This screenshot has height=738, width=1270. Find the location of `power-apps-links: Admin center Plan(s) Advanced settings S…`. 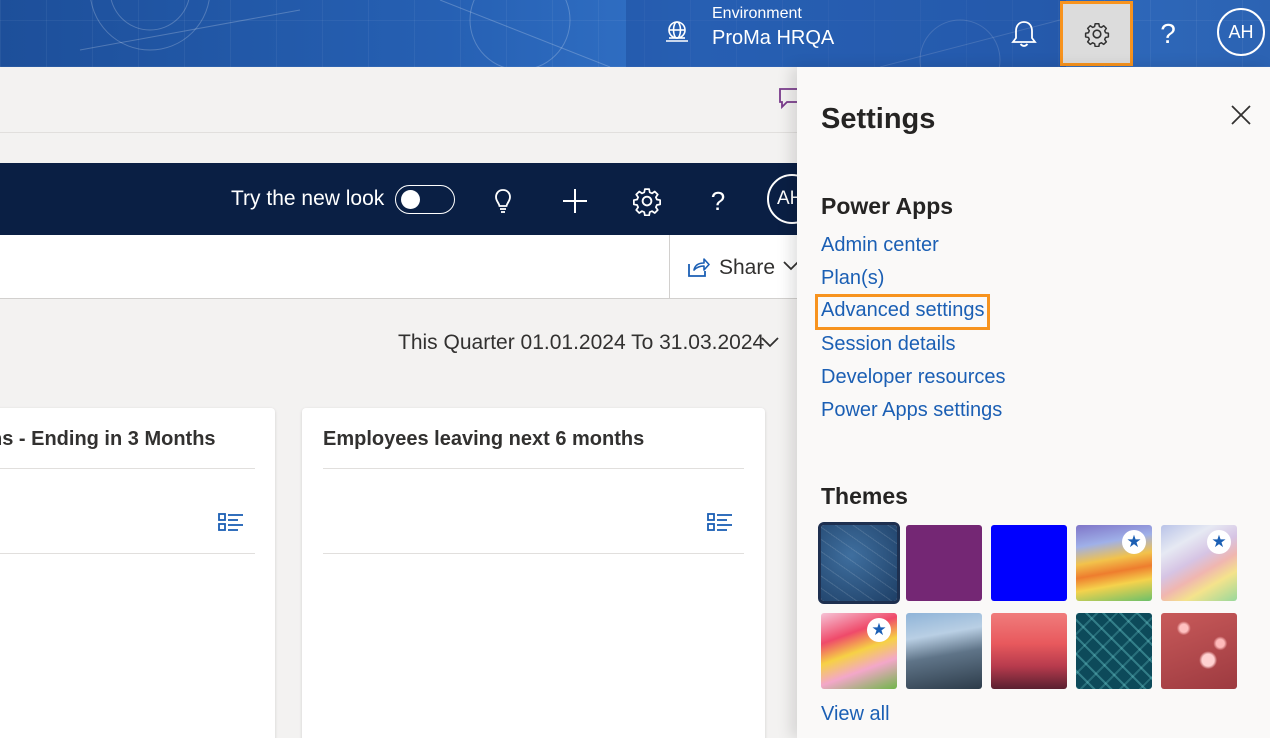

power-apps-links: Admin center Plan(s) Advanced settings S… is located at coordinates (910, 330).